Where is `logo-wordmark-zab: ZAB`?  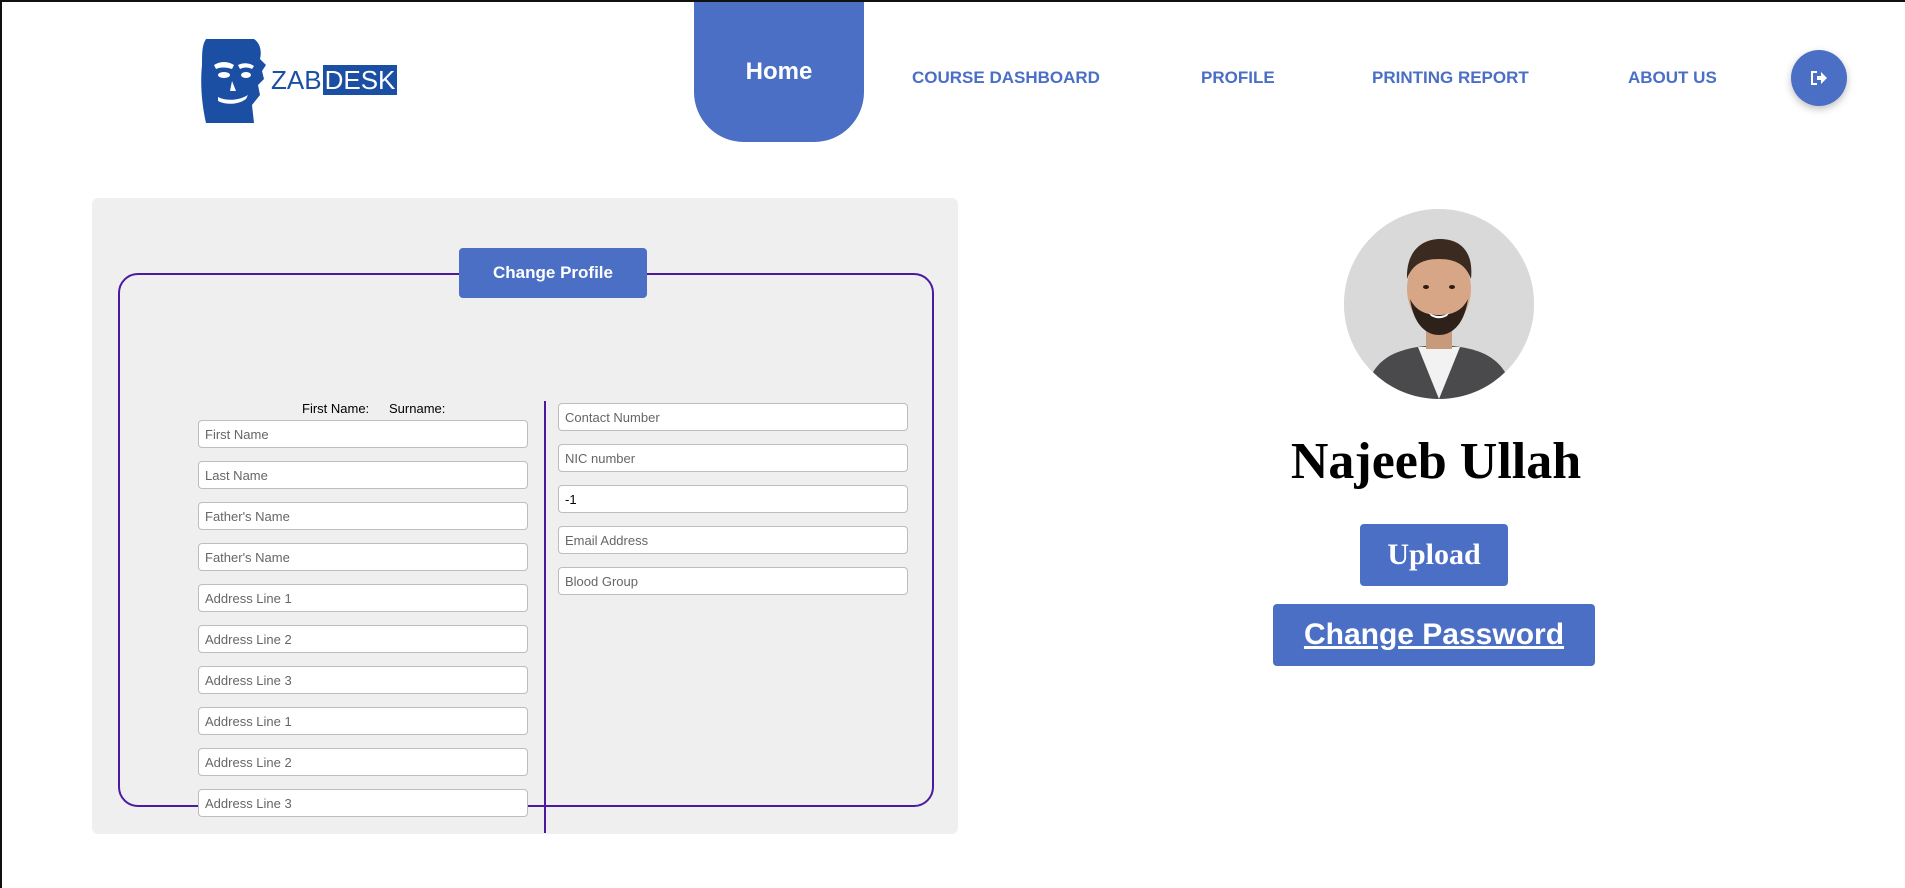 logo-wordmark-zab: ZAB is located at coordinates (296, 80).